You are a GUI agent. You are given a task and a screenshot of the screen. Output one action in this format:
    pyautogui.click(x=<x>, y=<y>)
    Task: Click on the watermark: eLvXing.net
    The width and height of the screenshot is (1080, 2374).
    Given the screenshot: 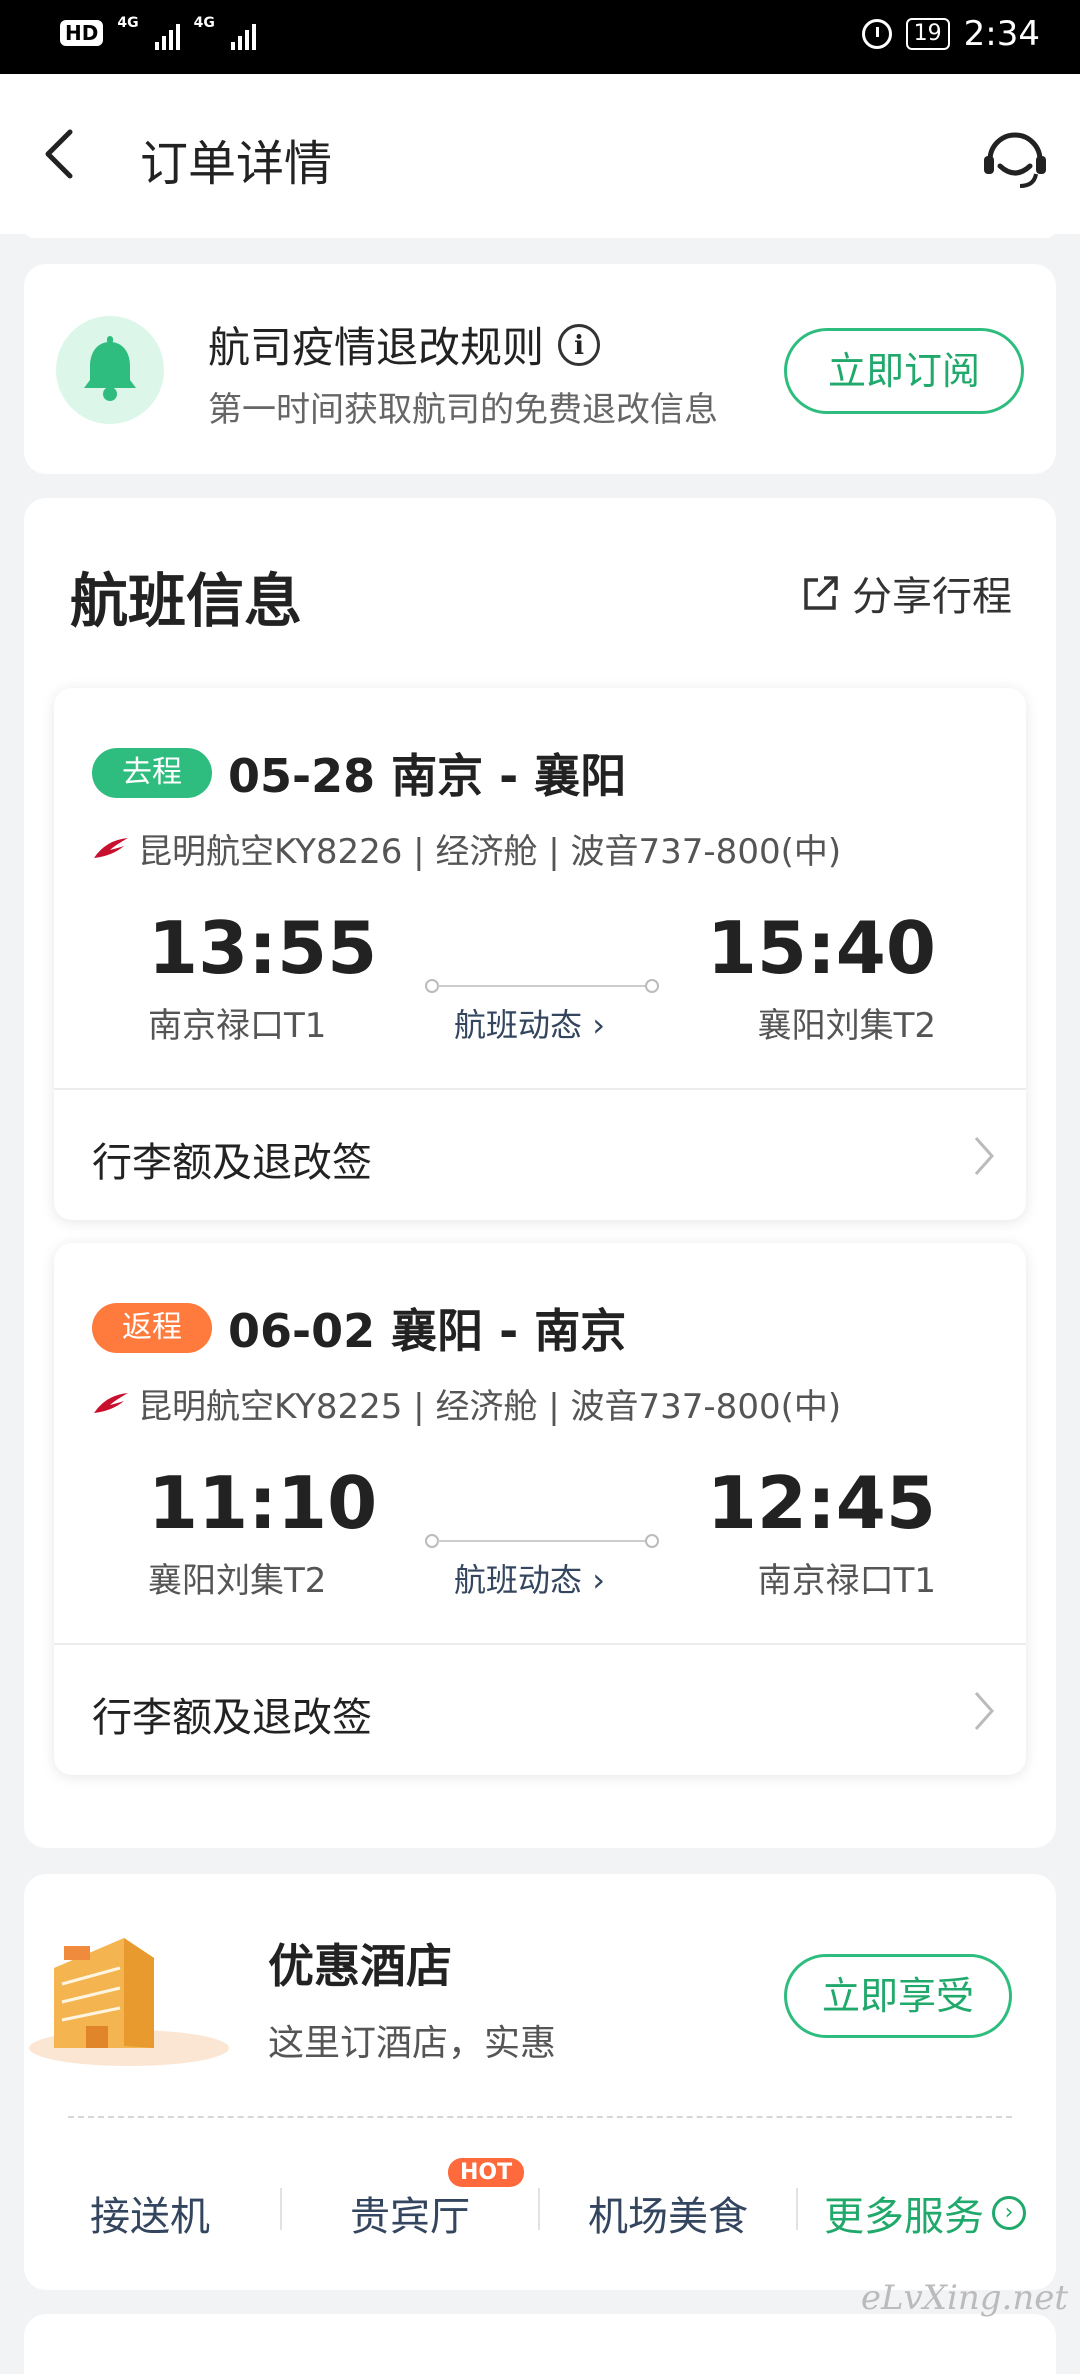 What is the action you would take?
    pyautogui.click(x=964, y=2298)
    